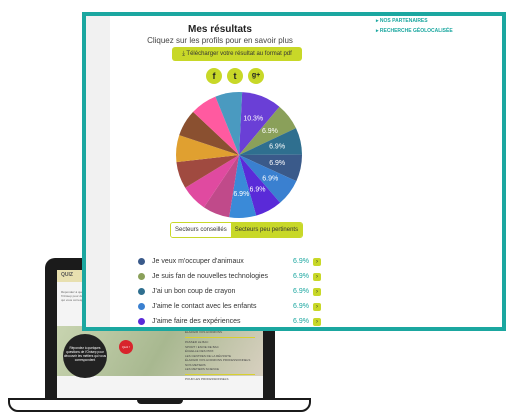 Image resolution: width=506 pixels, height=418 pixels. Describe the element at coordinates (214, 76) in the screenshot. I see `facebook-icon: f` at that location.